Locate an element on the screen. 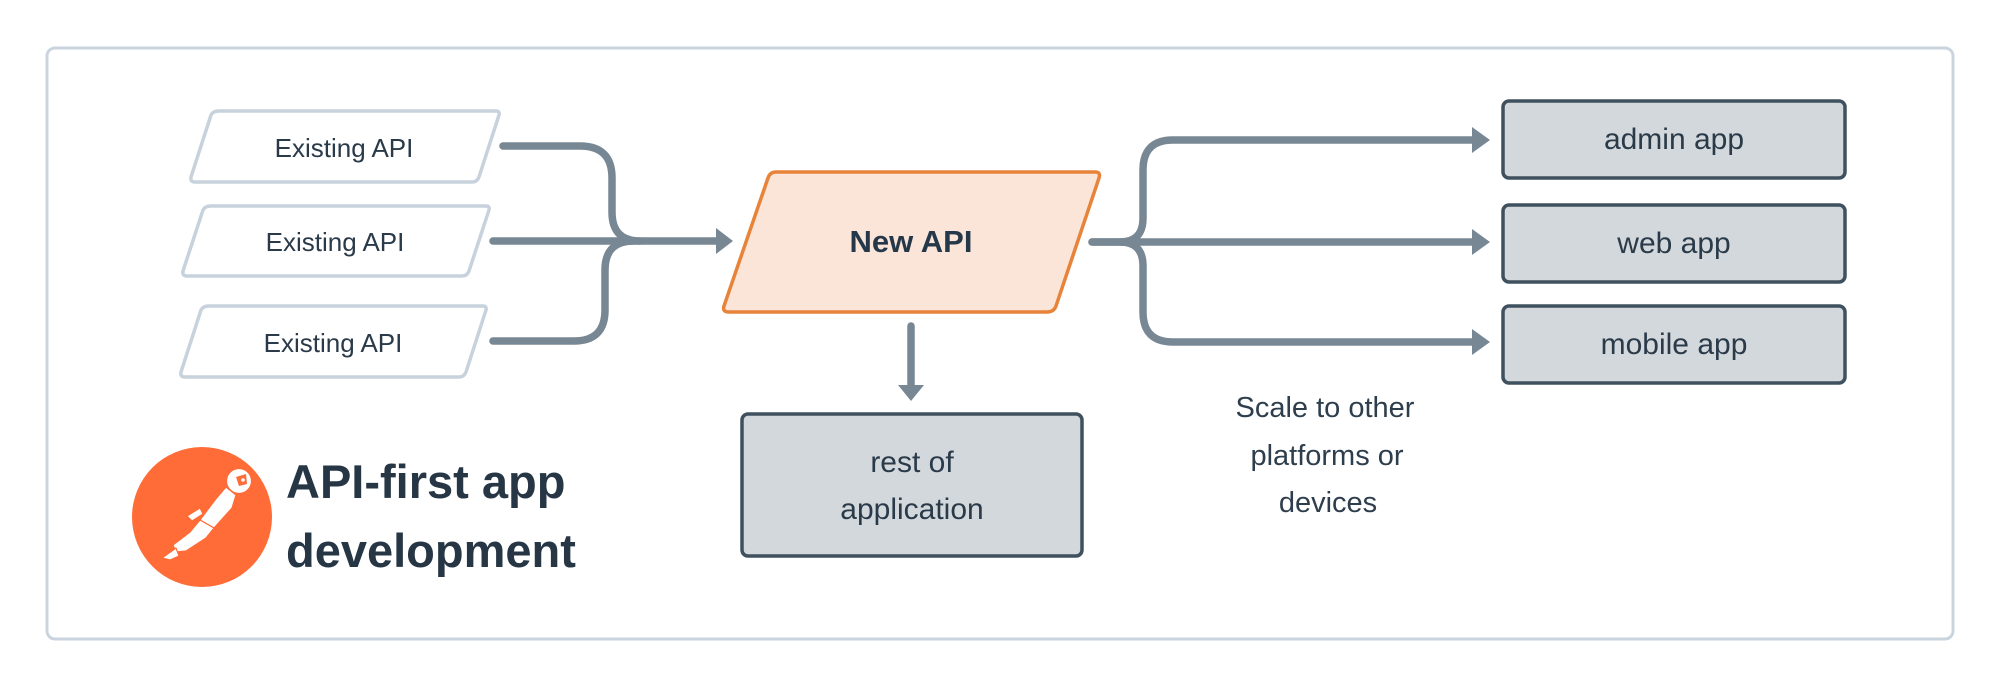 The width and height of the screenshot is (2000, 691). target-label: admin app is located at coordinates (1674, 139).